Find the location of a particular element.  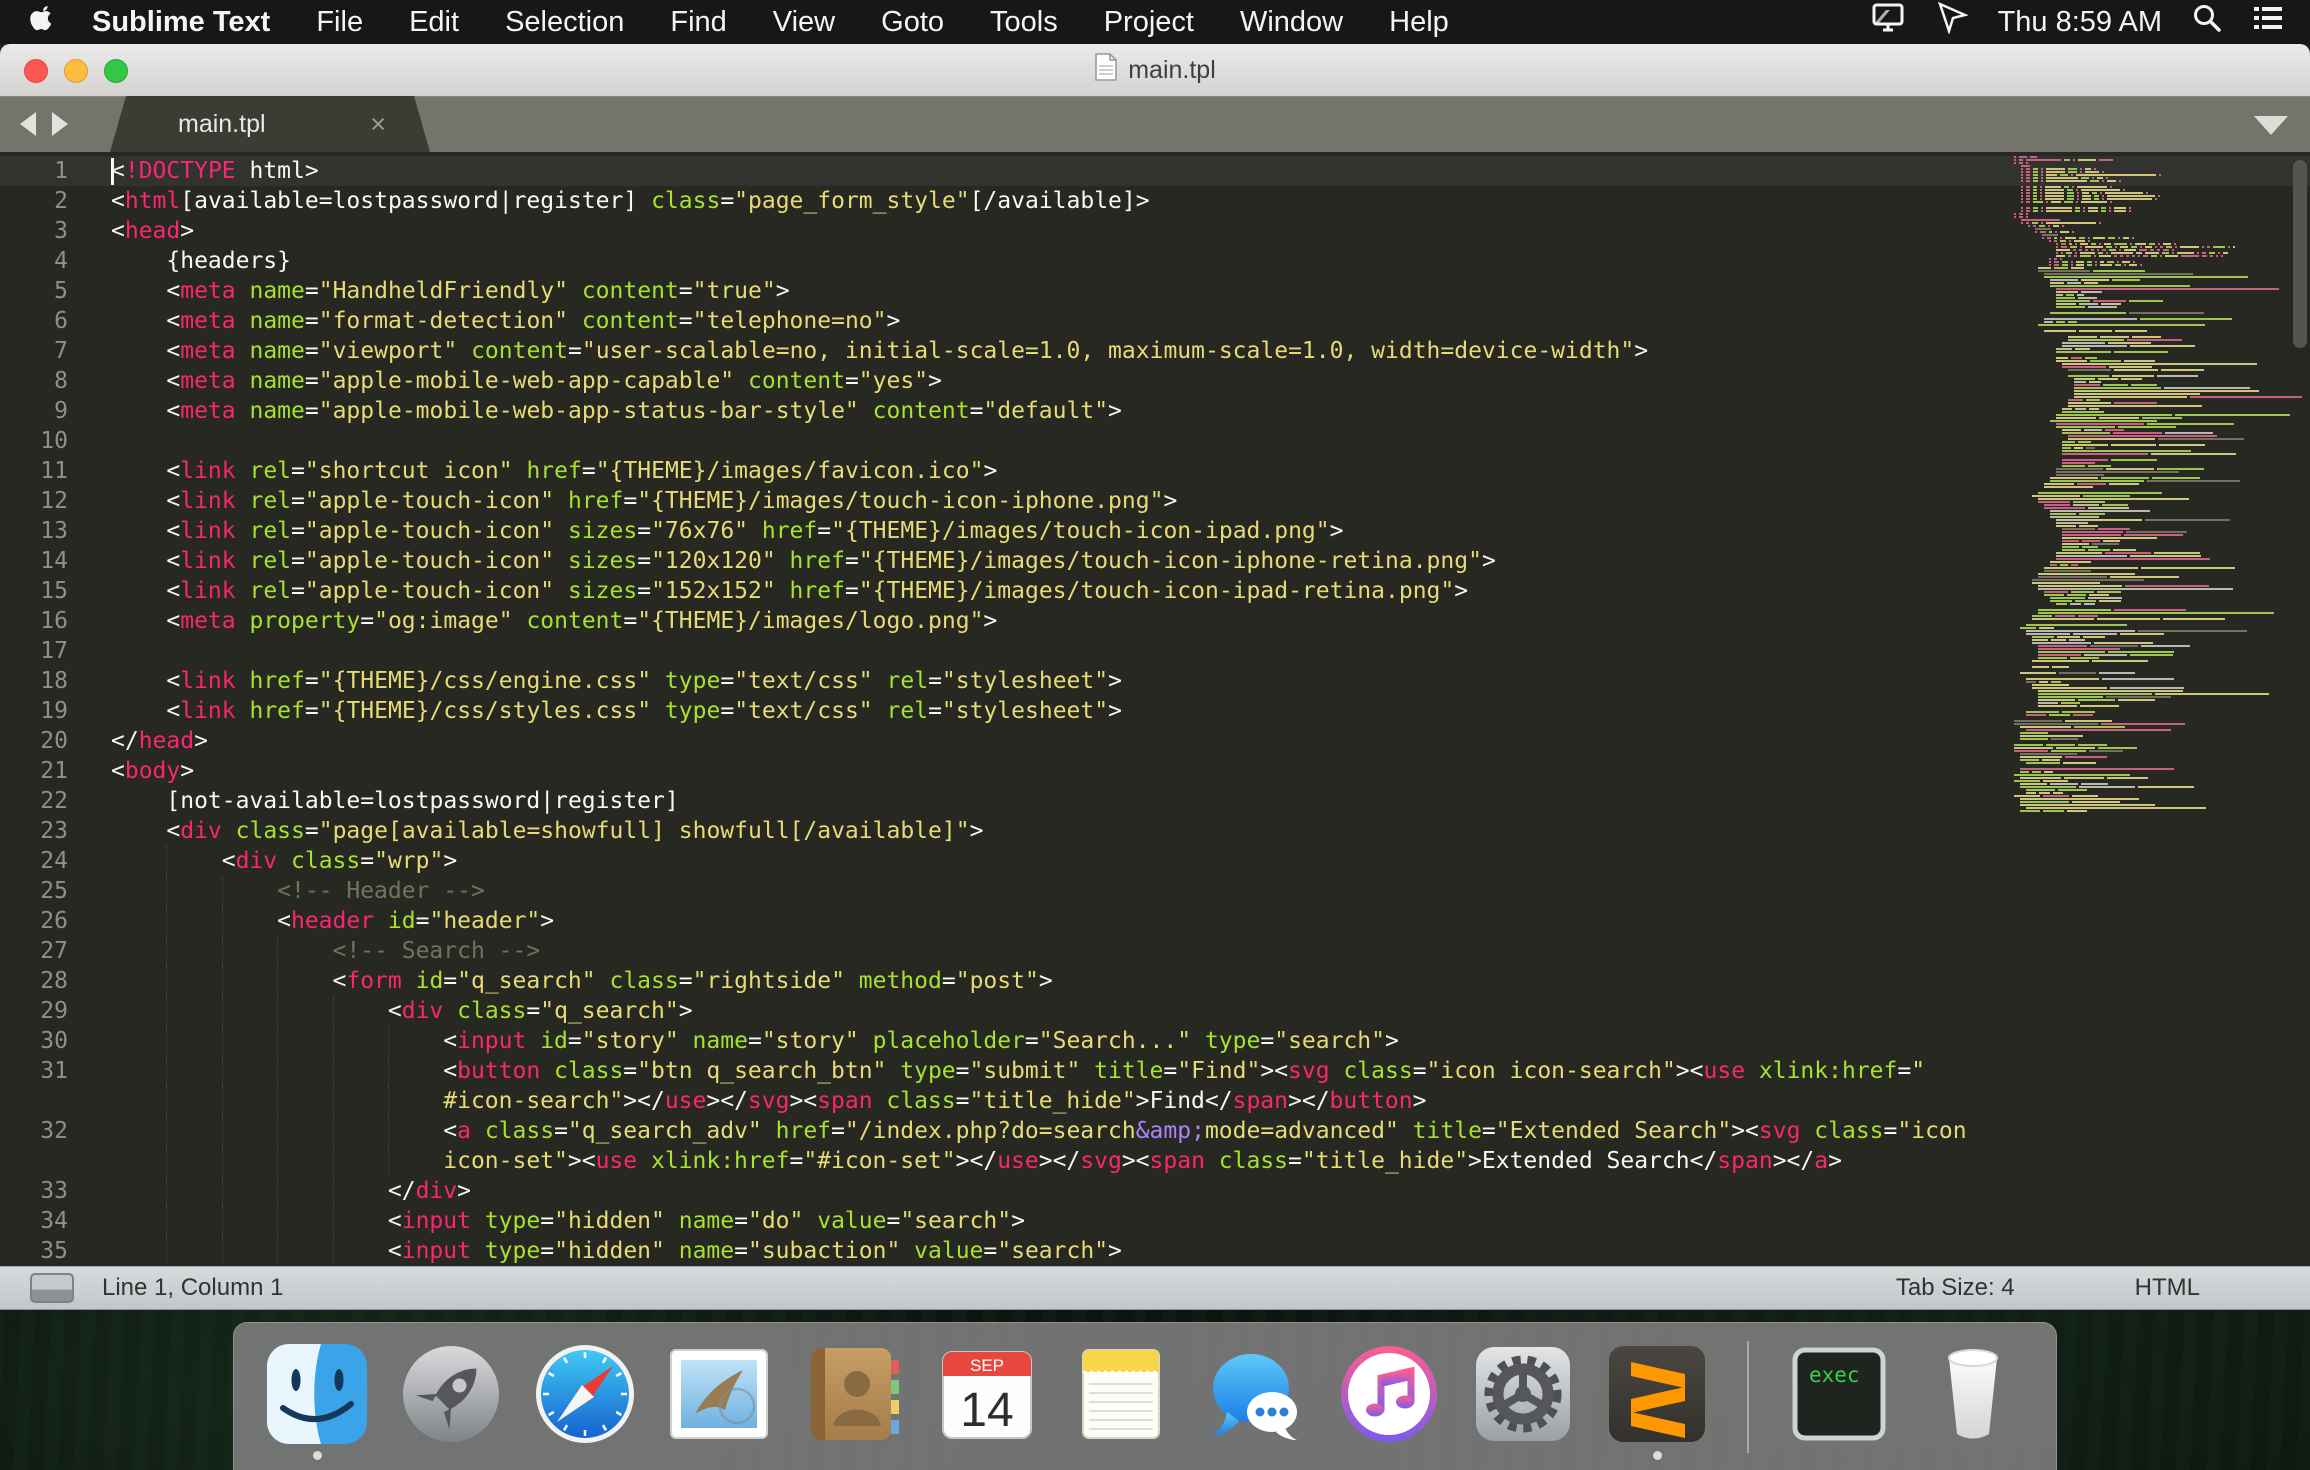

code-line-3: 3 <head> is located at coordinates (1155, 231).